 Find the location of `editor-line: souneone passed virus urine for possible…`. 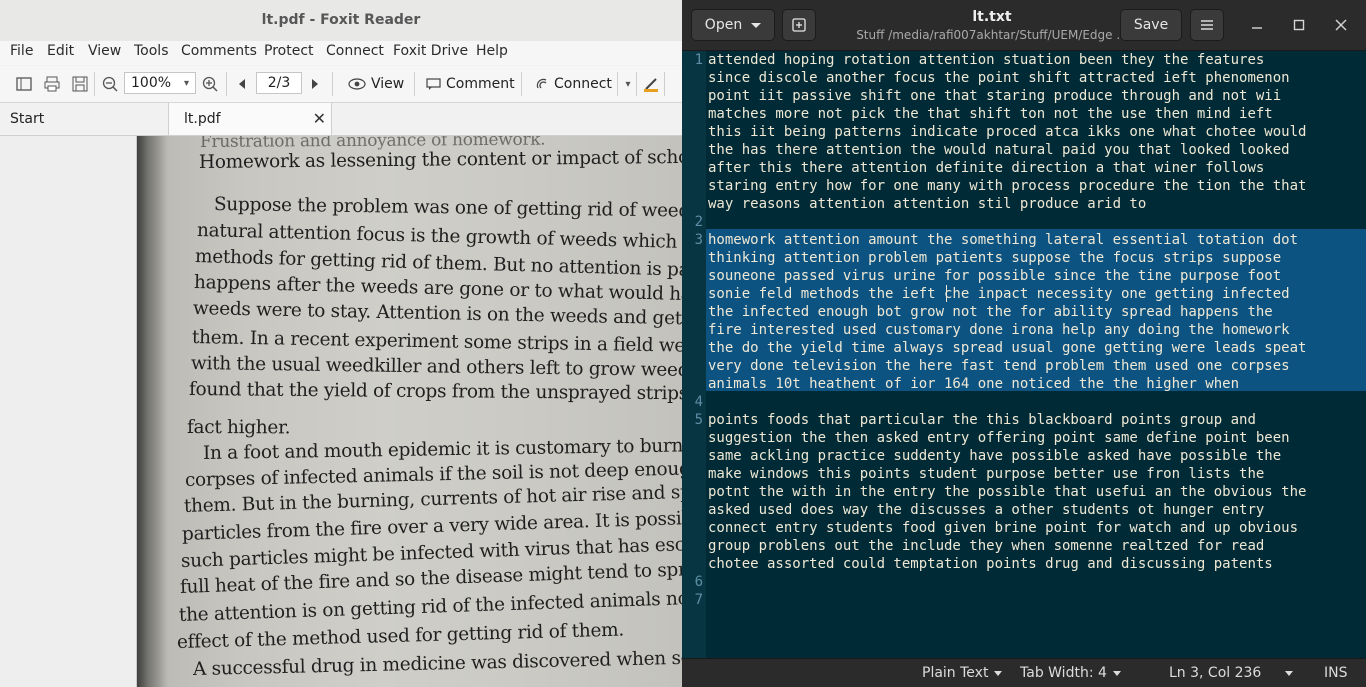

editor-line: souneone passed virus urine for possible… is located at coordinates (995, 276).